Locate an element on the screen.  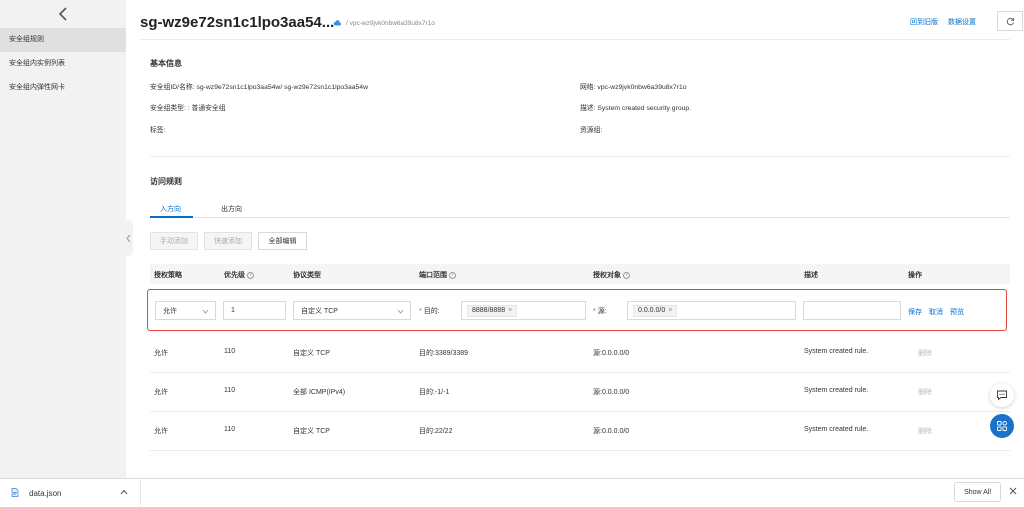
tab-bar-line is located at coordinates (580, 217).